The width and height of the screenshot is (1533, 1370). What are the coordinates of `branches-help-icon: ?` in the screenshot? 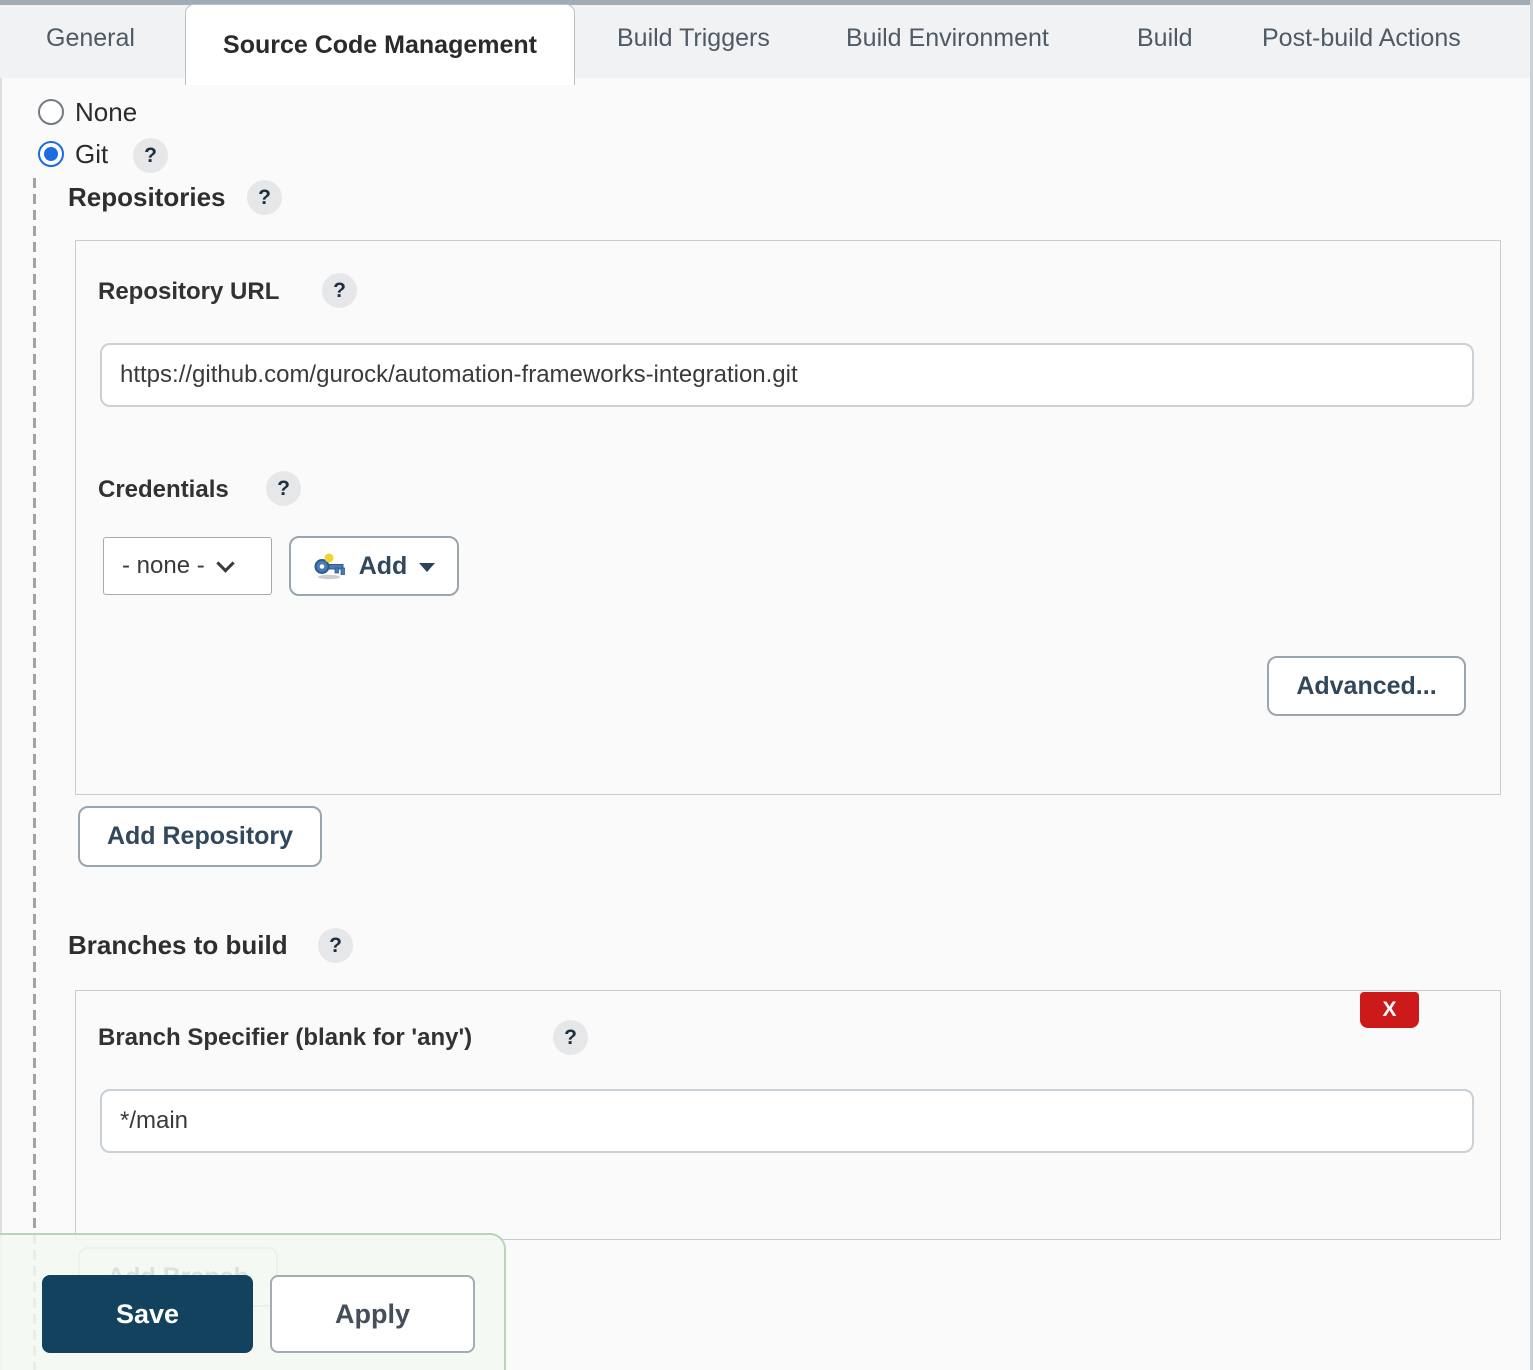 It's located at (335, 945).